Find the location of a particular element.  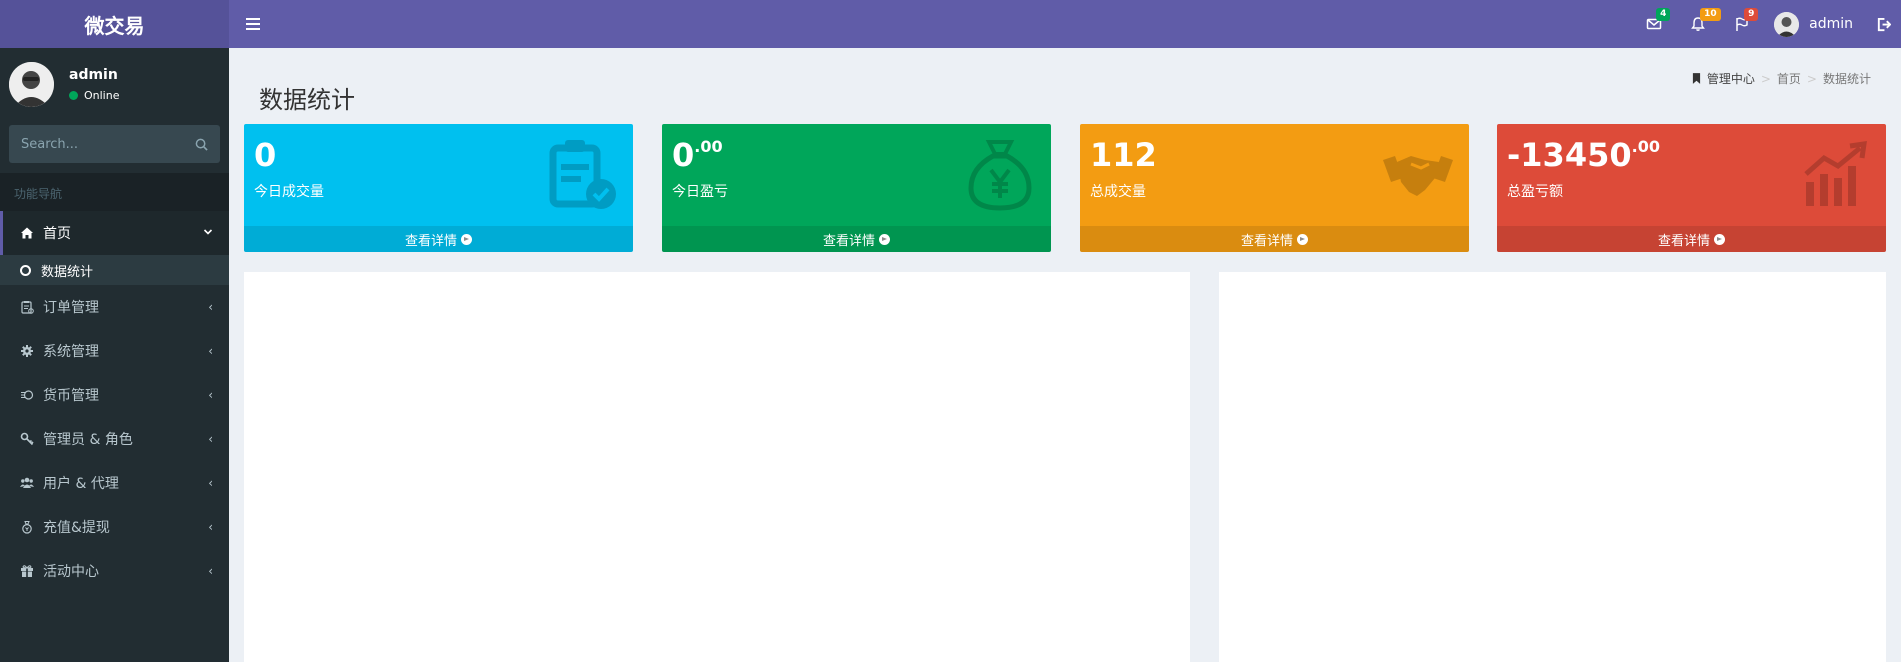

sidebar-item-system: 系统管理 ‹ is located at coordinates (114, 351).